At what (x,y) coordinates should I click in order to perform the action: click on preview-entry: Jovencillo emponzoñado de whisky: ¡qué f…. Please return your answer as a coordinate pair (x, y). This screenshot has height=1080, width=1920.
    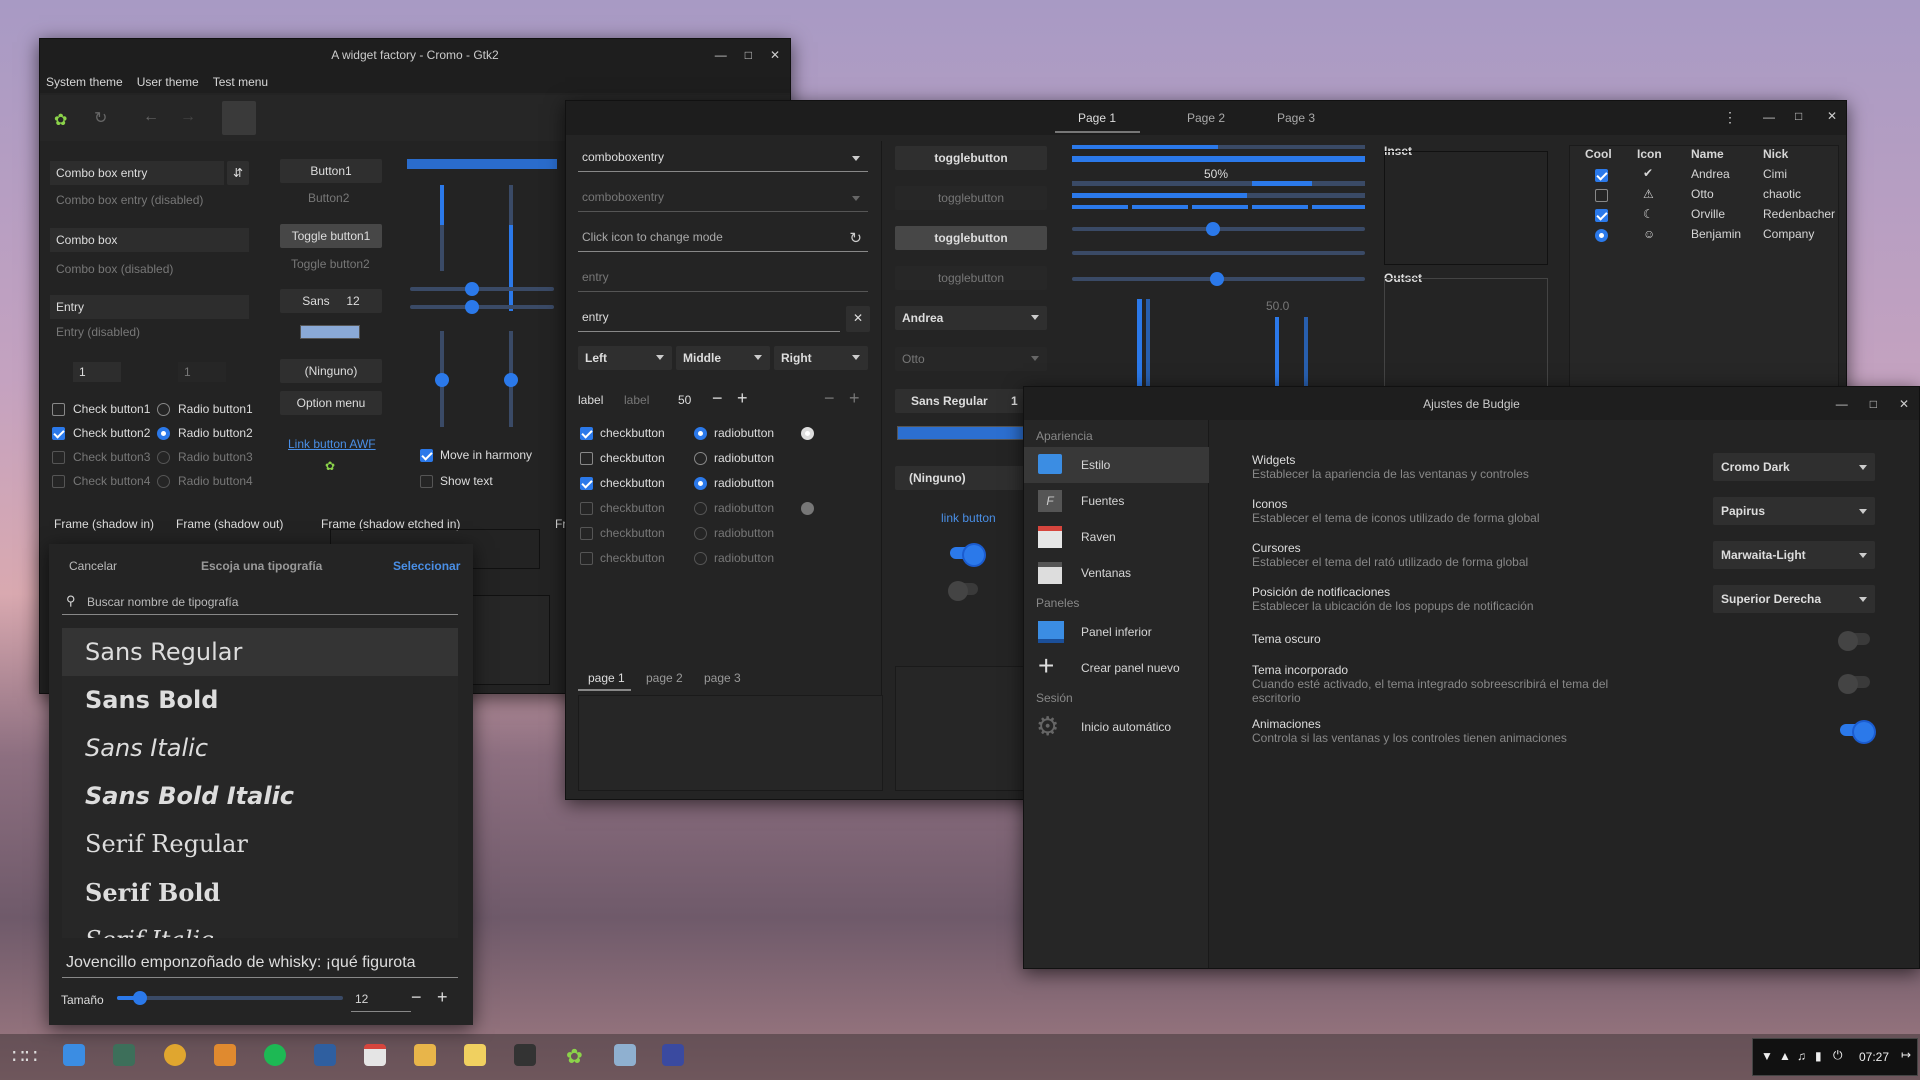
    Looking at the image, I should click on (260, 964).